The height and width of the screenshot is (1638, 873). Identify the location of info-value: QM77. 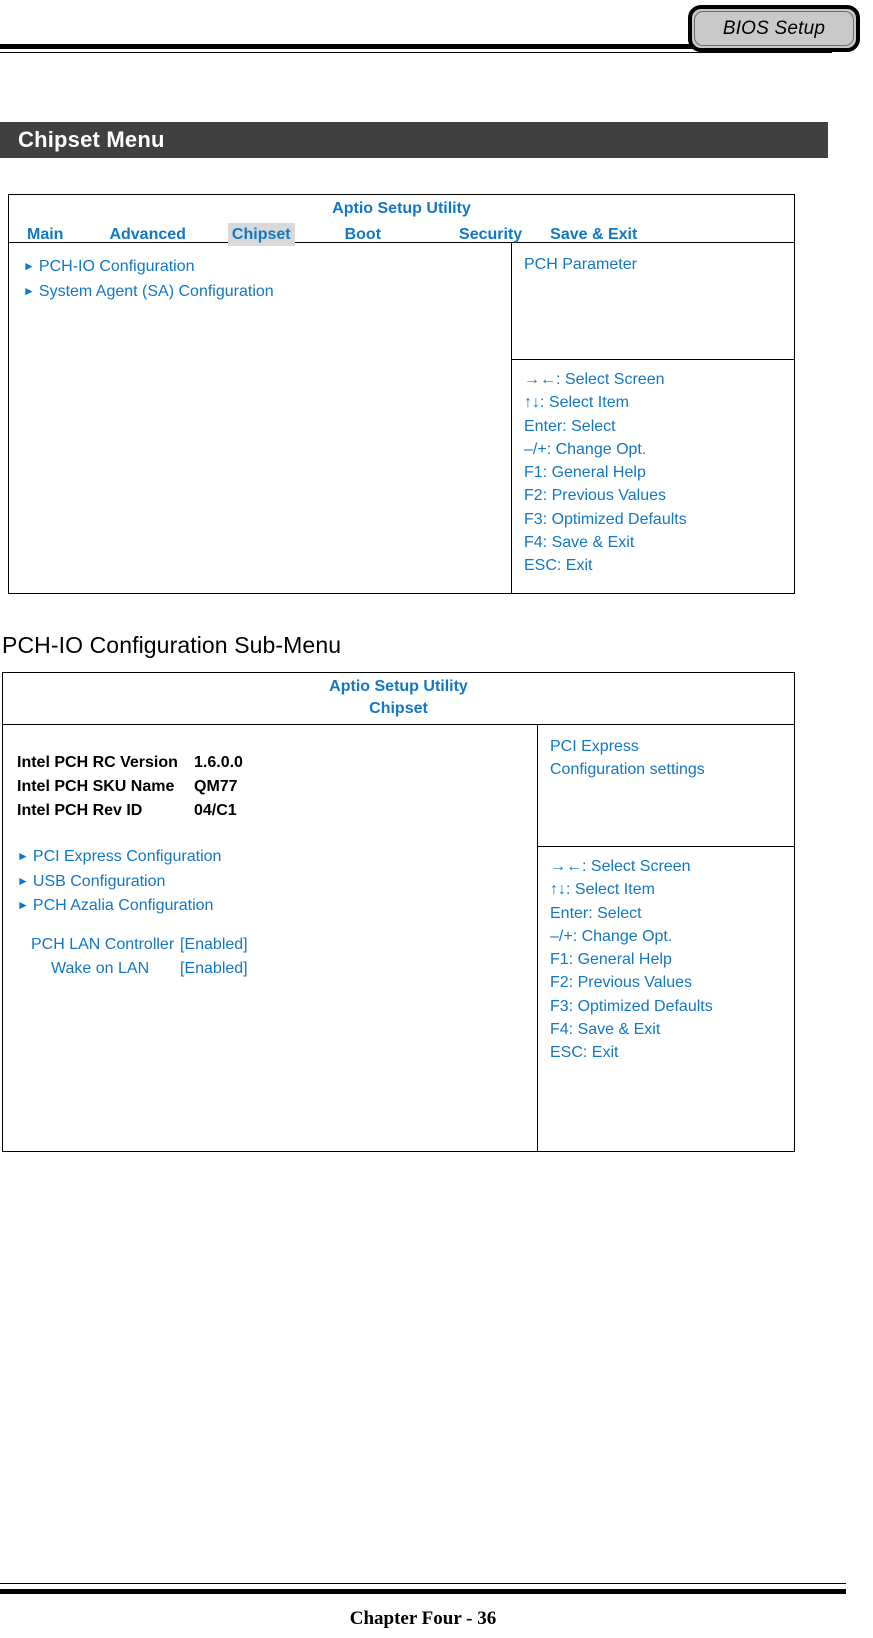
(216, 786).